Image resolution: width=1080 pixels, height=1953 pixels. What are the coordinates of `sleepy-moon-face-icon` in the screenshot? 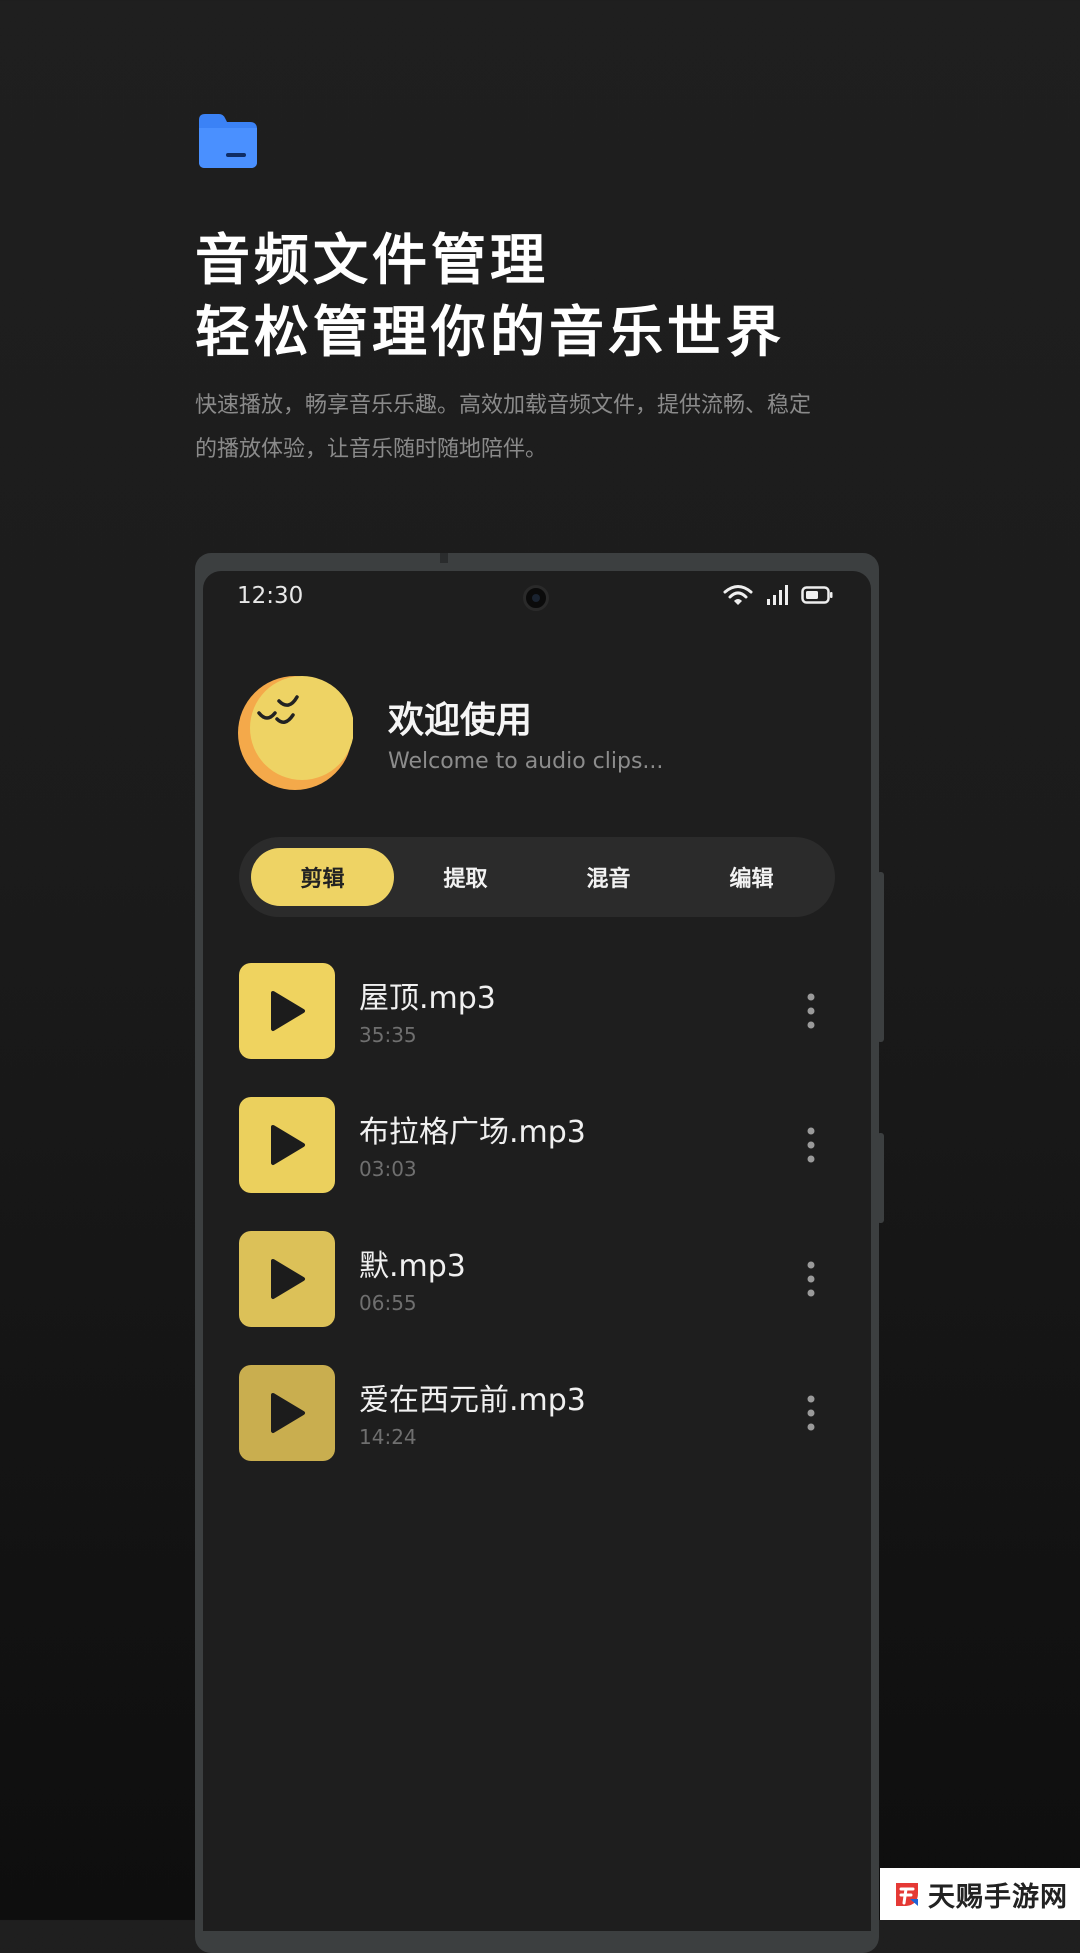 It's located at (295, 733).